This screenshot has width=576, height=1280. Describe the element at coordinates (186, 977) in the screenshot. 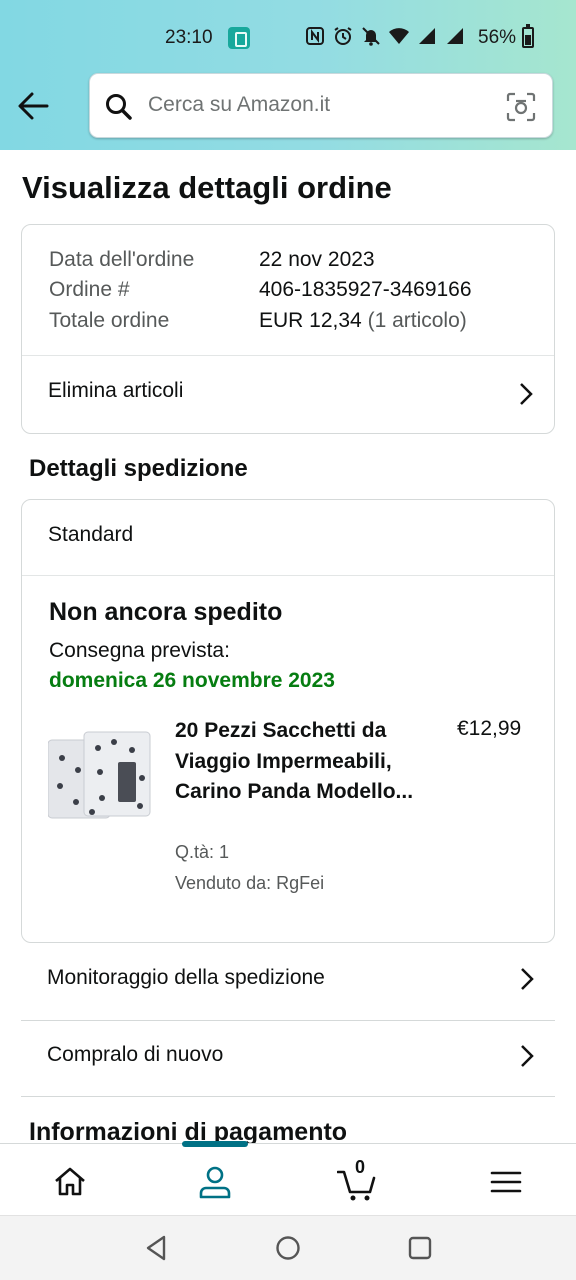

I see `track-shipment-label: Monitoraggio della spedizione` at that location.